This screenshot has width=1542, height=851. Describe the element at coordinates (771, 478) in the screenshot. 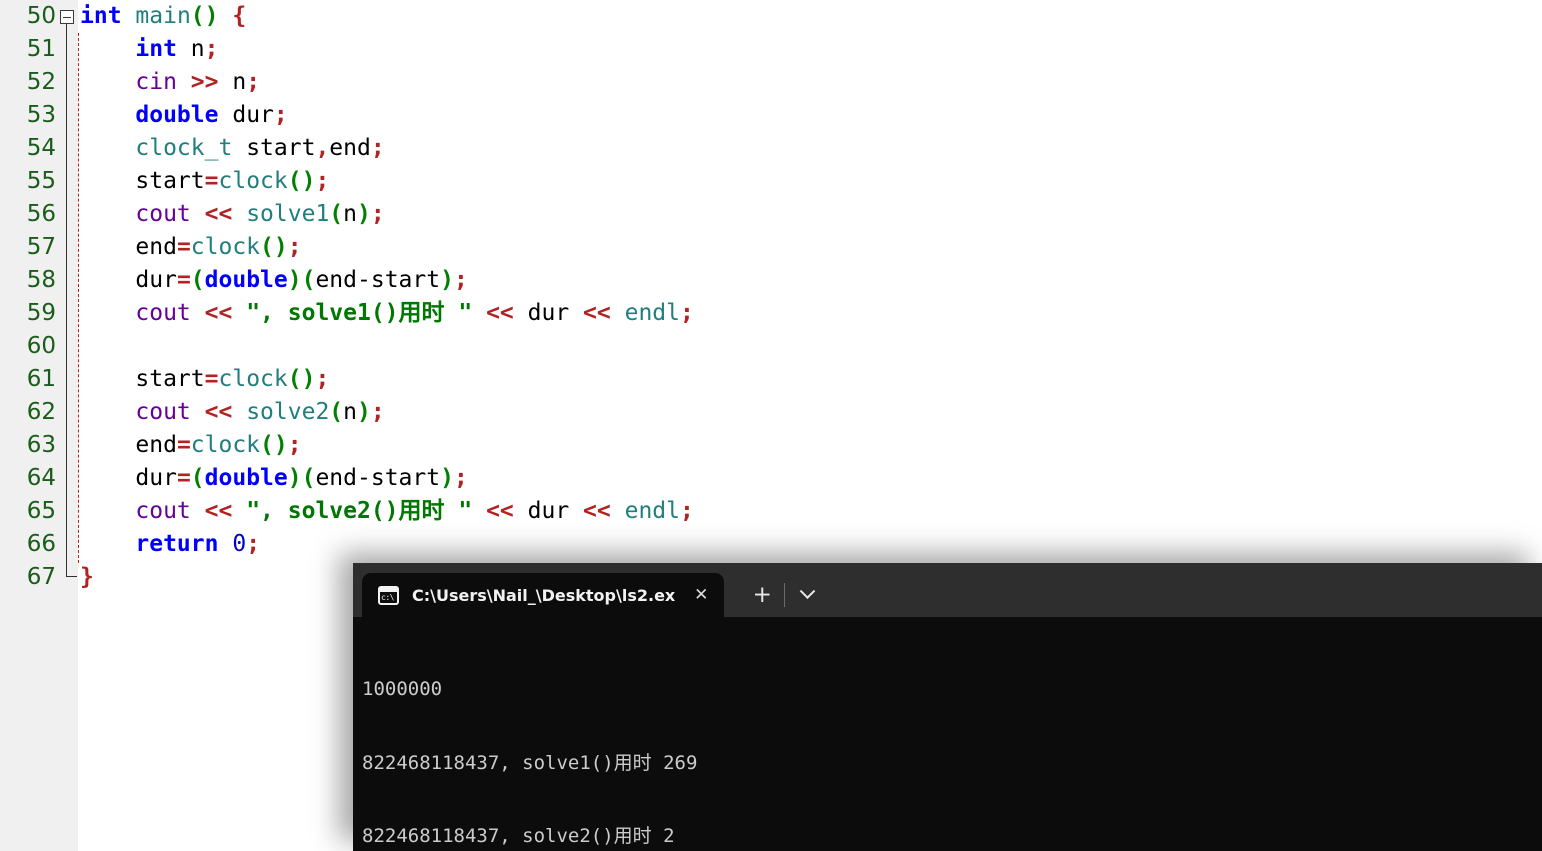

I see `code-line: 64 dur=(double)(end-start);` at that location.